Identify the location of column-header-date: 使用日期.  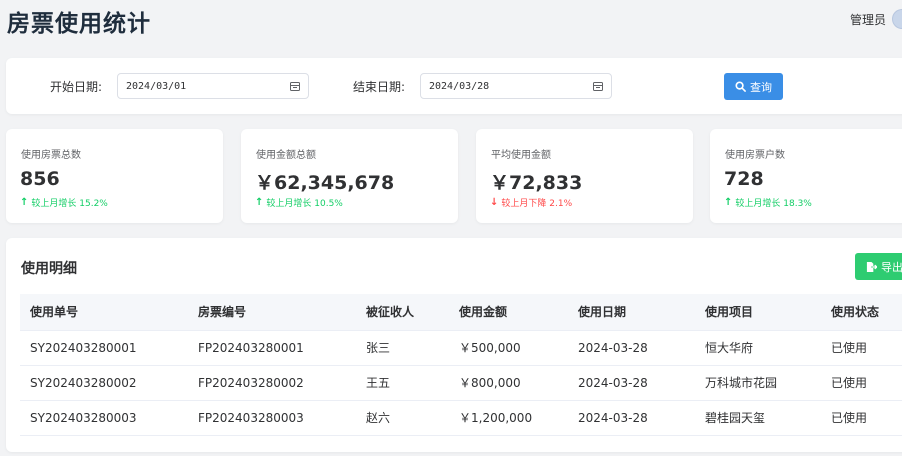
(631, 312).